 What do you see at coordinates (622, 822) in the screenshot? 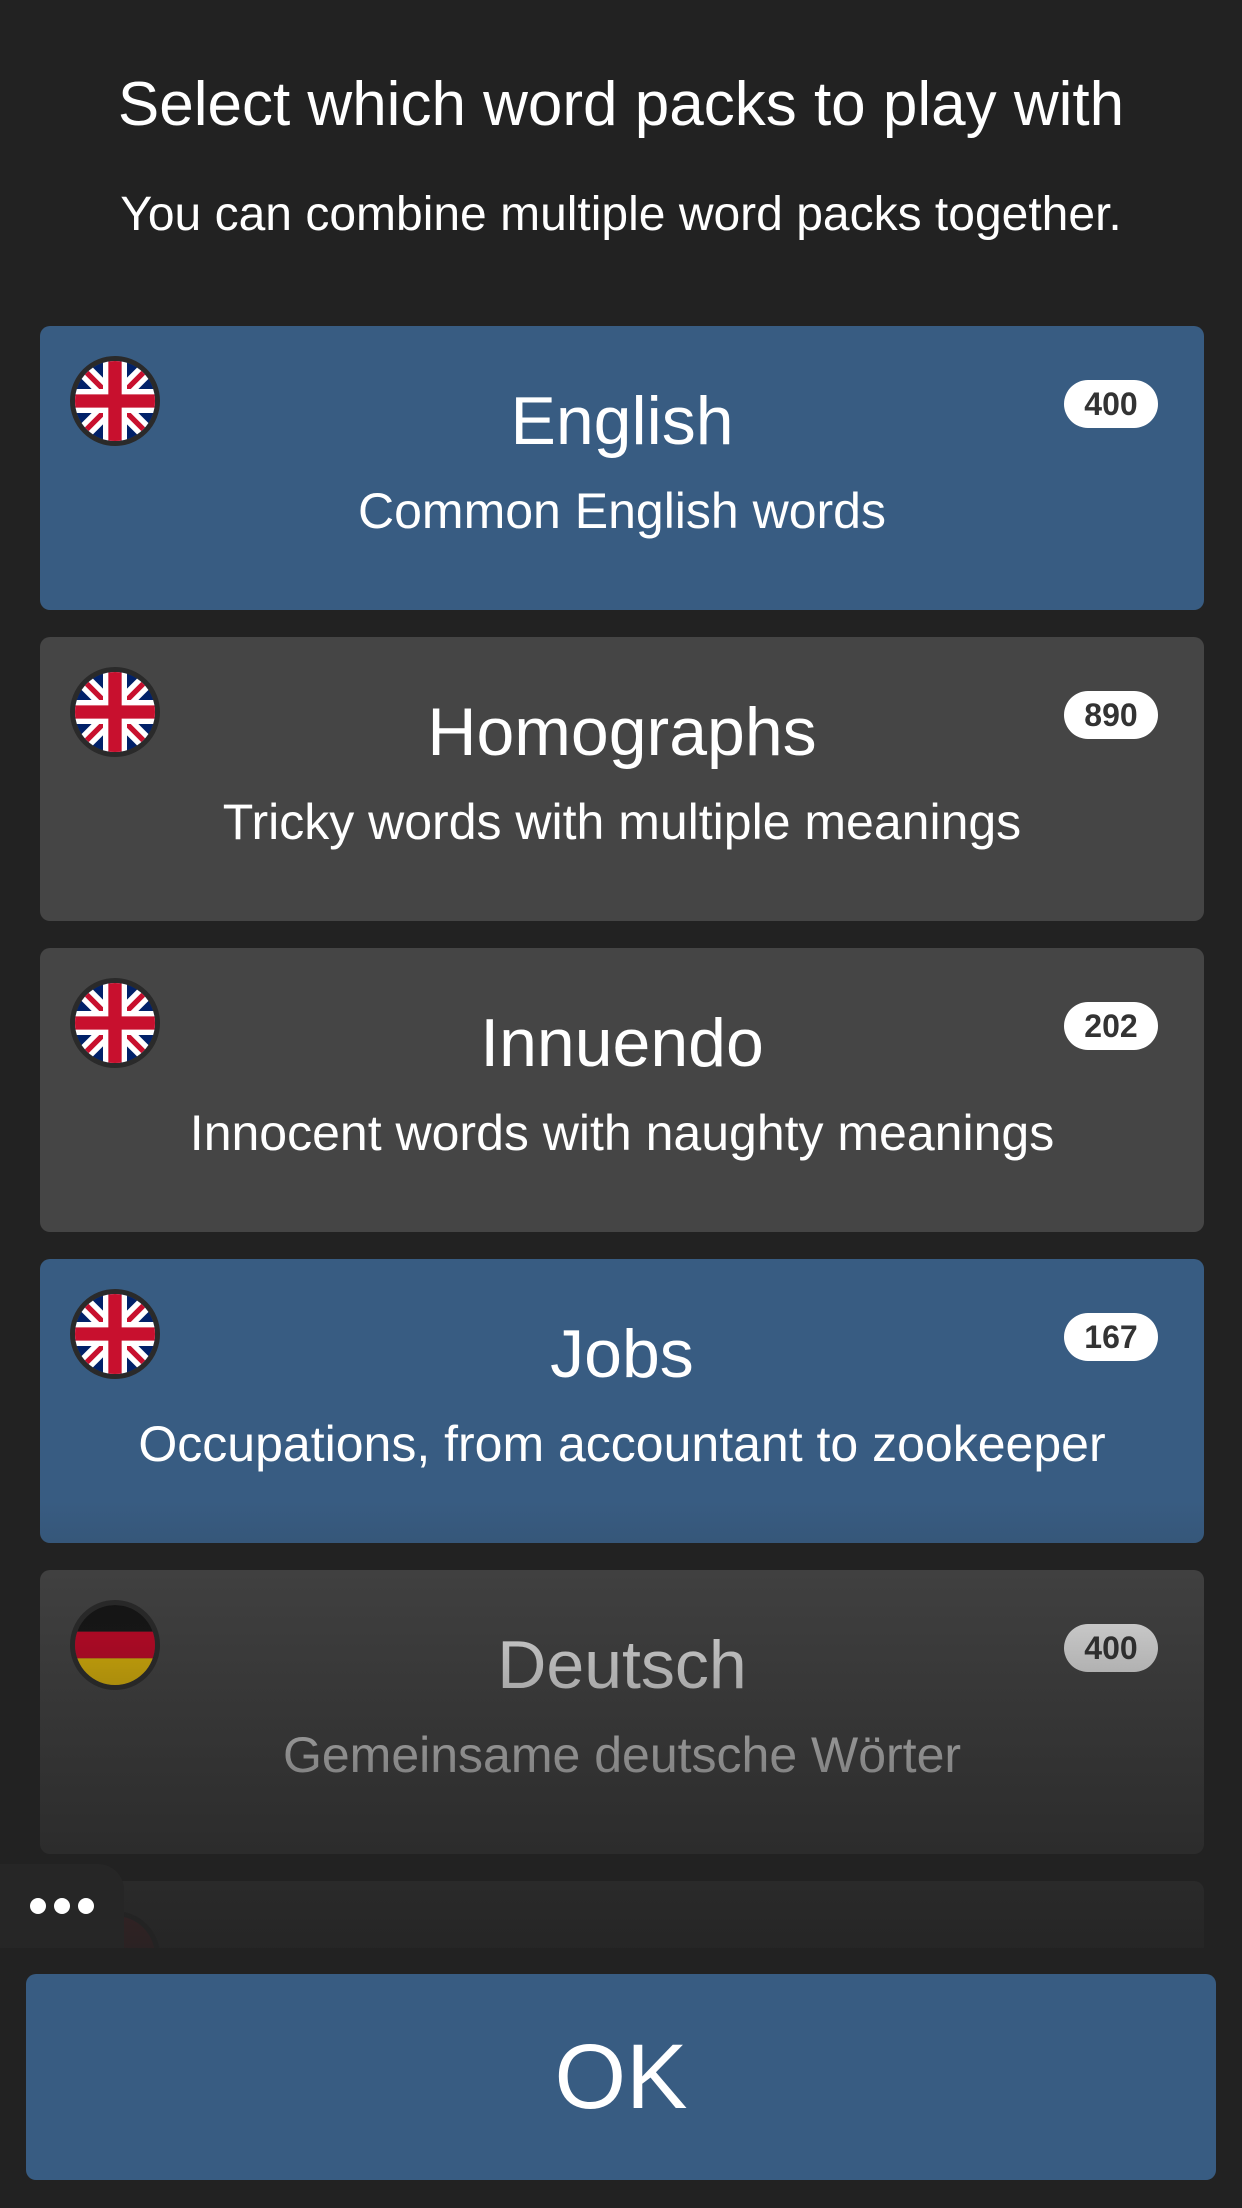
I see `pack-description: Tricky words with multiple meanings` at bounding box center [622, 822].